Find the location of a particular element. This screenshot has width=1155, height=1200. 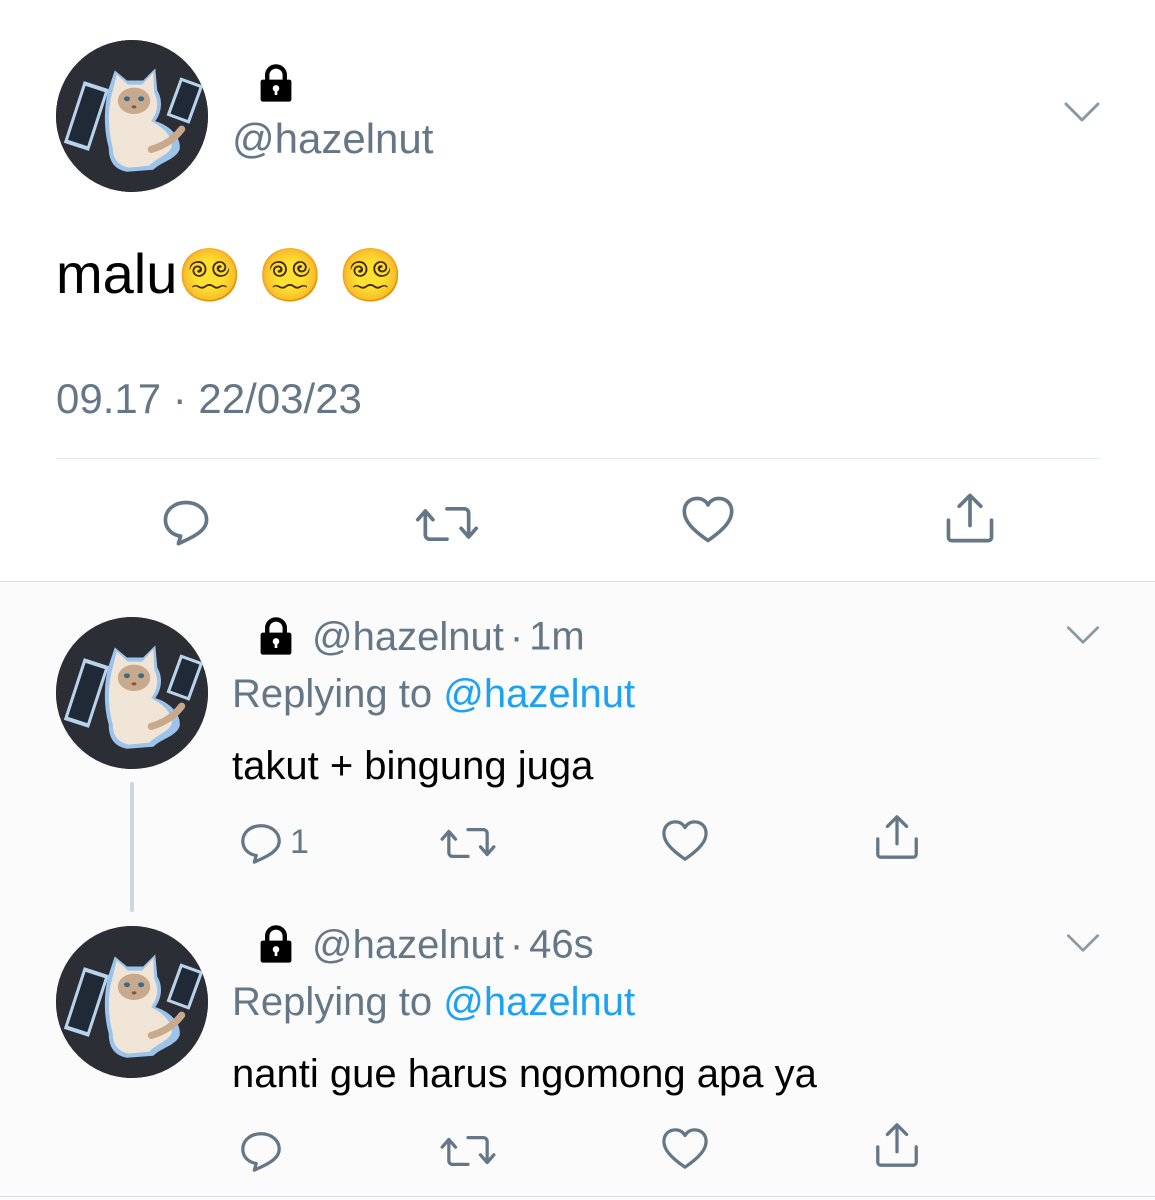

section-divider is located at coordinates (577, 581).